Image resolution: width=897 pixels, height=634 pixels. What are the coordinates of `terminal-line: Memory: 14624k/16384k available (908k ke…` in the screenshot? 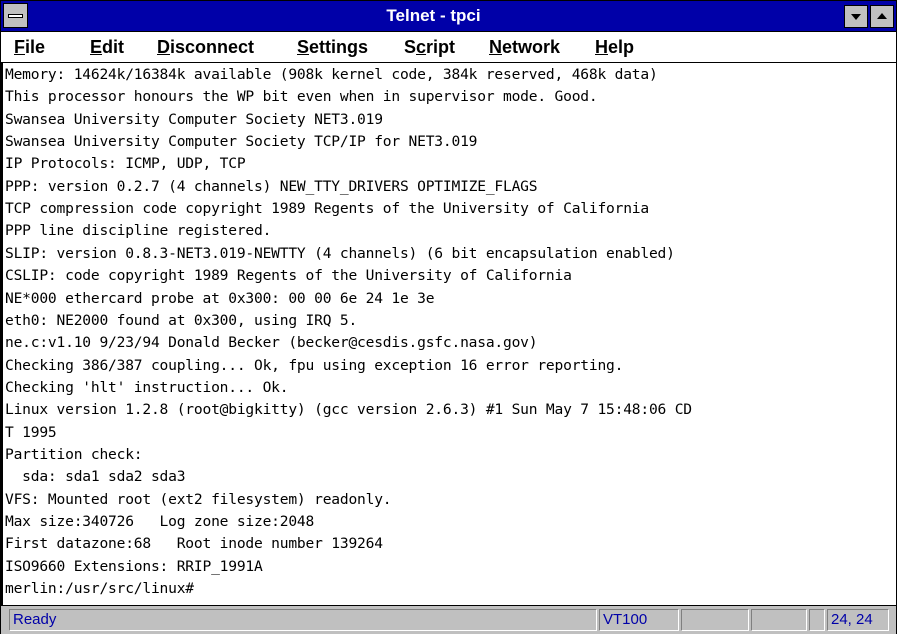 It's located at (331, 74).